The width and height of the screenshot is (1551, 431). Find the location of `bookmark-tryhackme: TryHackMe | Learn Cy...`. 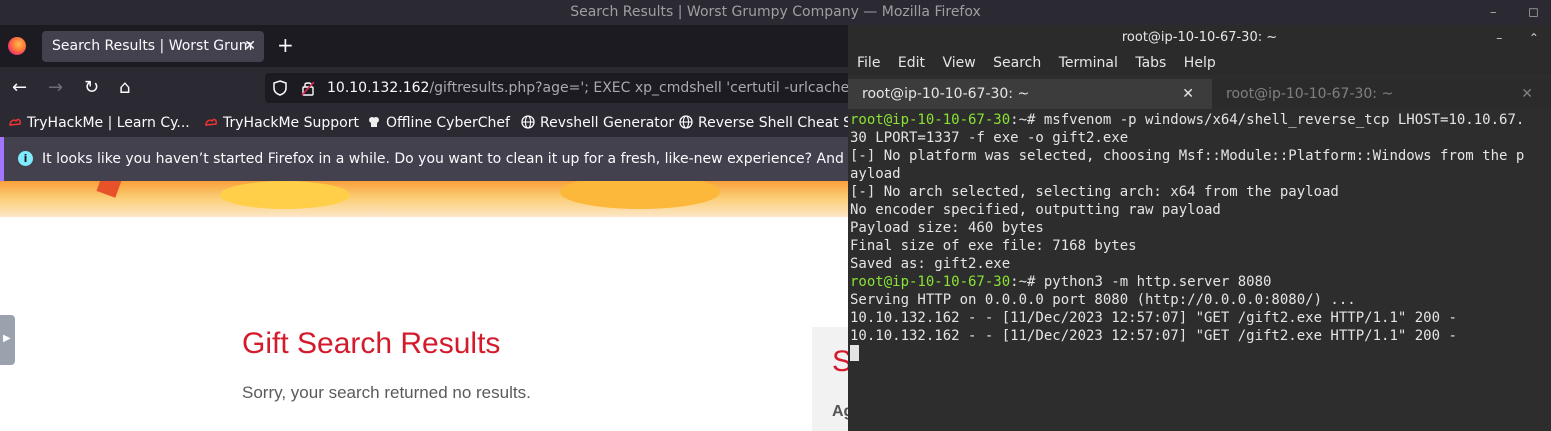

bookmark-tryhackme: TryHackMe | Learn Cy... is located at coordinates (99, 123).